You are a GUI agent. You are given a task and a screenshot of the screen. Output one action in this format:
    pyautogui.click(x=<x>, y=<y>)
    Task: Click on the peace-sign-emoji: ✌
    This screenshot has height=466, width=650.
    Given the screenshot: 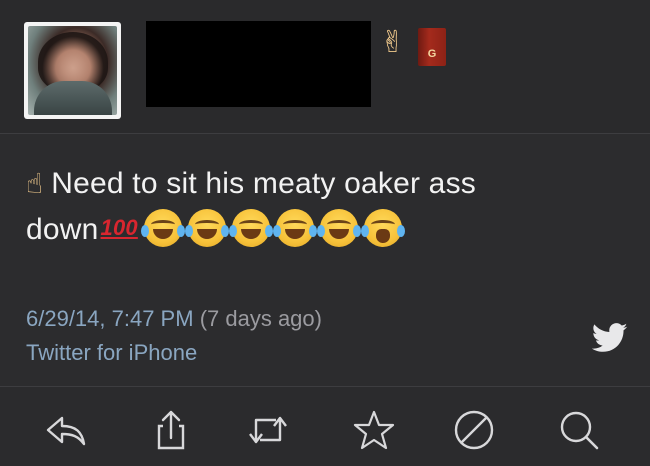 What is the action you would take?
    pyautogui.click(x=393, y=42)
    